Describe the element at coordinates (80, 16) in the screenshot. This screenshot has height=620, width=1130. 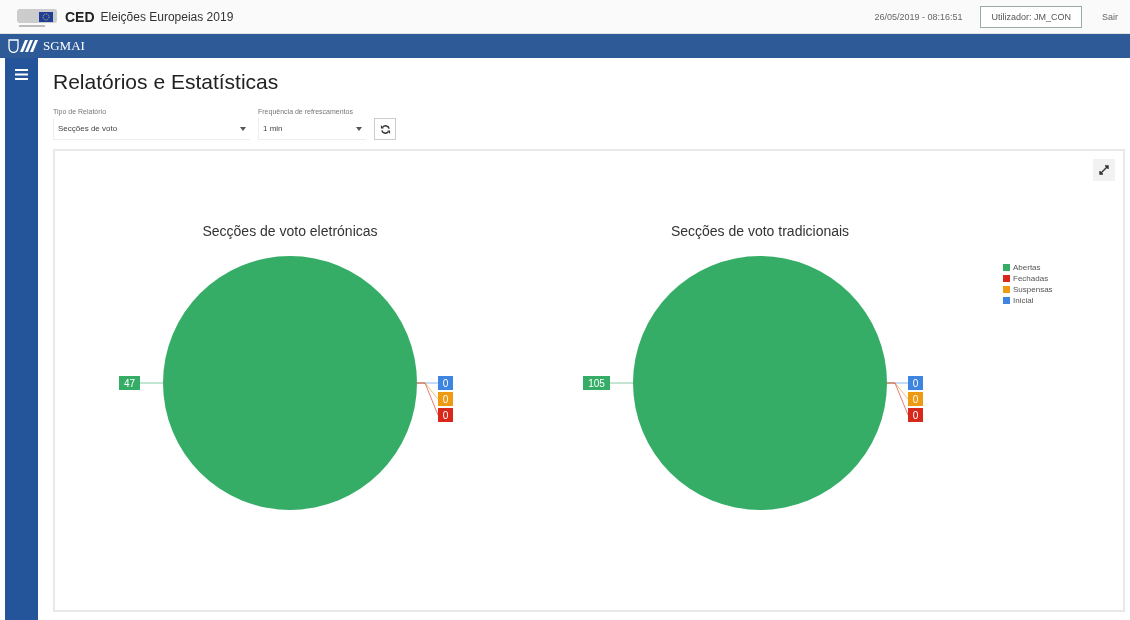
I see `app-code: CED` at that location.